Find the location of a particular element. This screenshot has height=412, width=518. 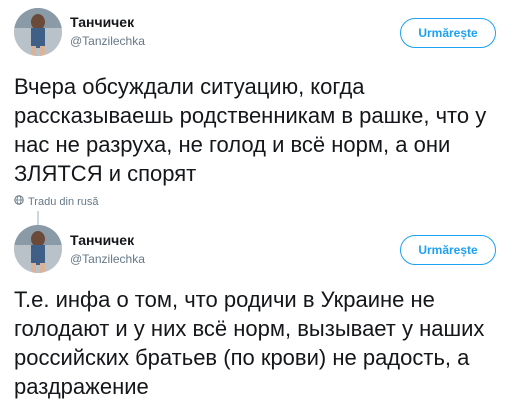

translate-label: Tradu din rusă is located at coordinates (63, 201).